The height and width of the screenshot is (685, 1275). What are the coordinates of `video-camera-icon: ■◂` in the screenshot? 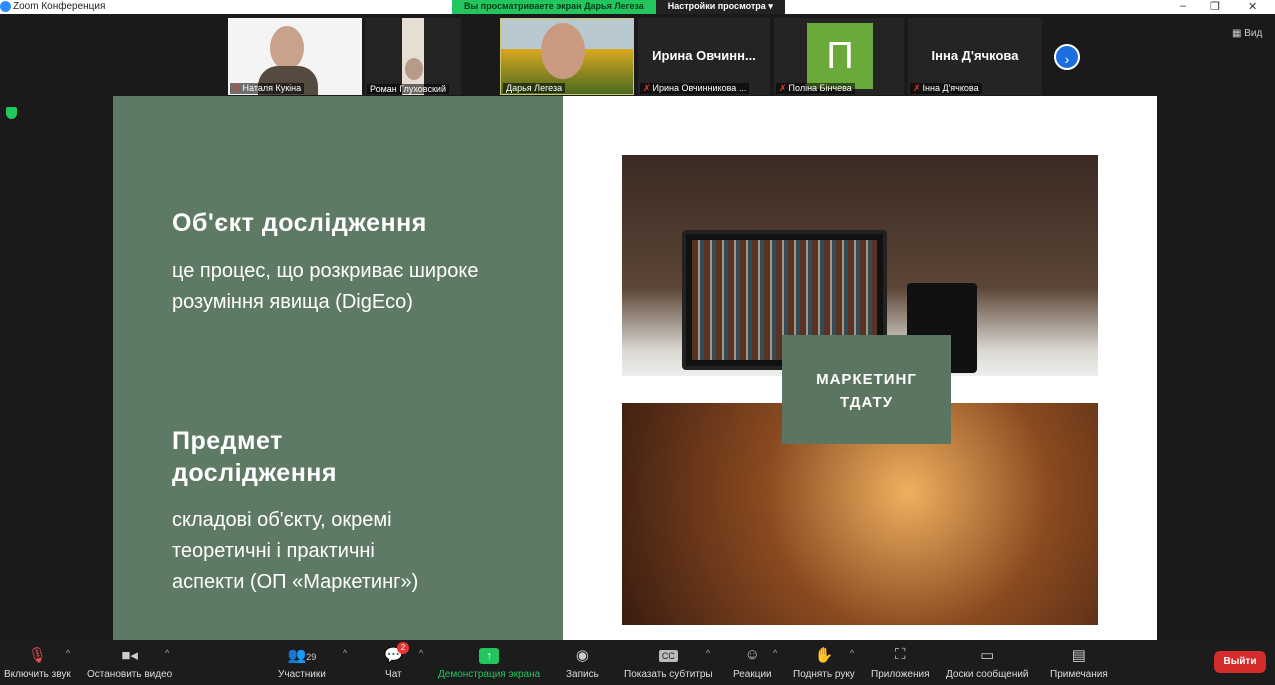 It's located at (129, 655).